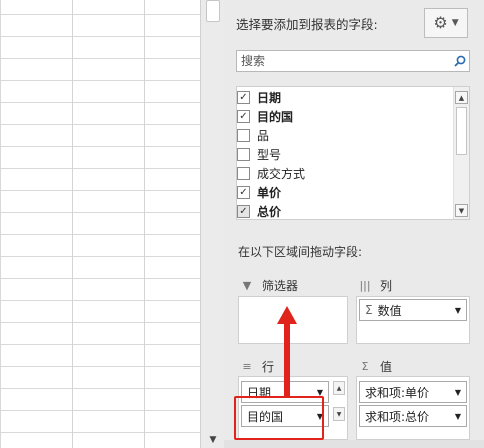 The width and height of the screenshot is (484, 448). What do you see at coordinates (257, 366) in the screenshot?
I see `rows-zone-header: ≡ 行` at bounding box center [257, 366].